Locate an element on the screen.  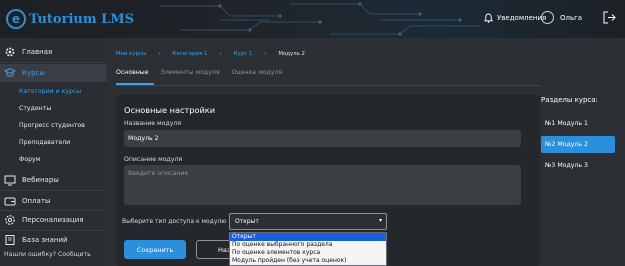
breadcrumb-item: Мои курсы is located at coordinates (131, 54).